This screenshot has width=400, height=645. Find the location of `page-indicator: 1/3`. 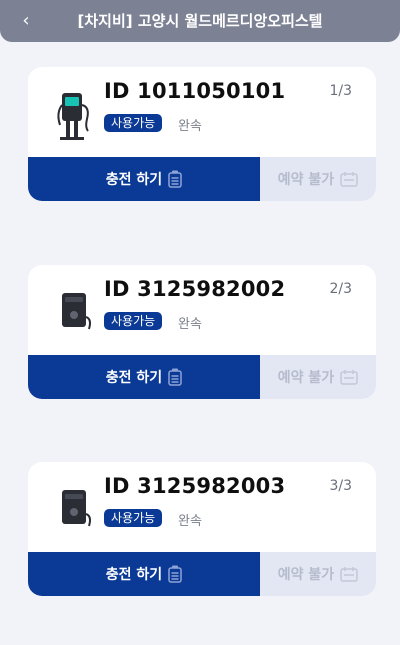

page-indicator: 1/3 is located at coordinates (340, 91).